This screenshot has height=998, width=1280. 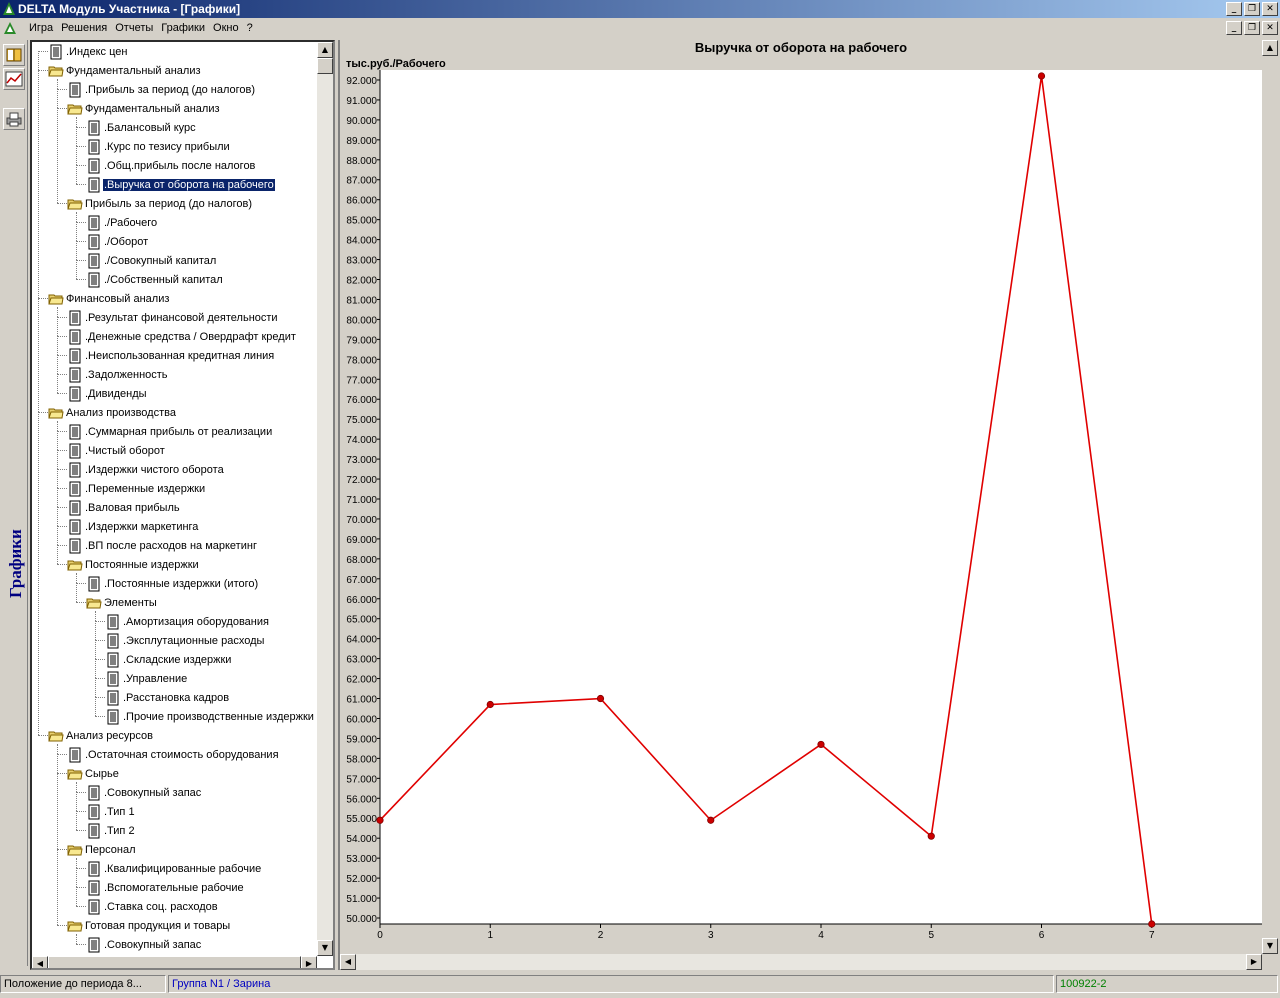 I want to click on tree-report-node: .Чистый оборот, so click(x=116, y=450).